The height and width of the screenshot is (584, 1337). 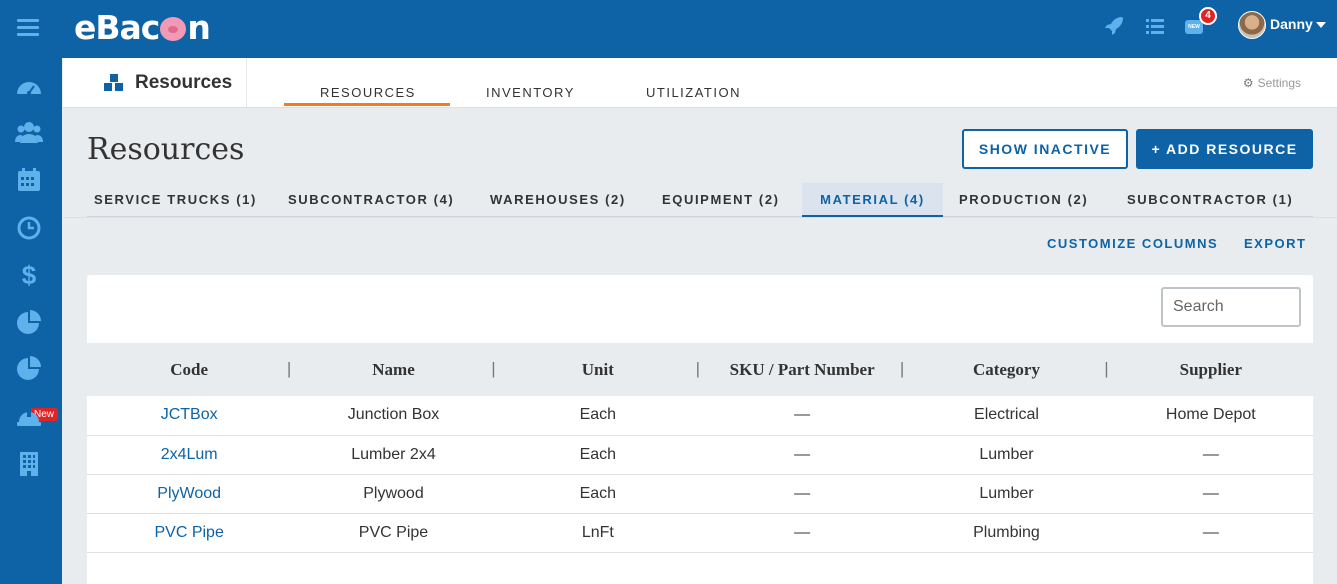 I want to click on name-cell: Lumber 2x4, so click(x=393, y=455).